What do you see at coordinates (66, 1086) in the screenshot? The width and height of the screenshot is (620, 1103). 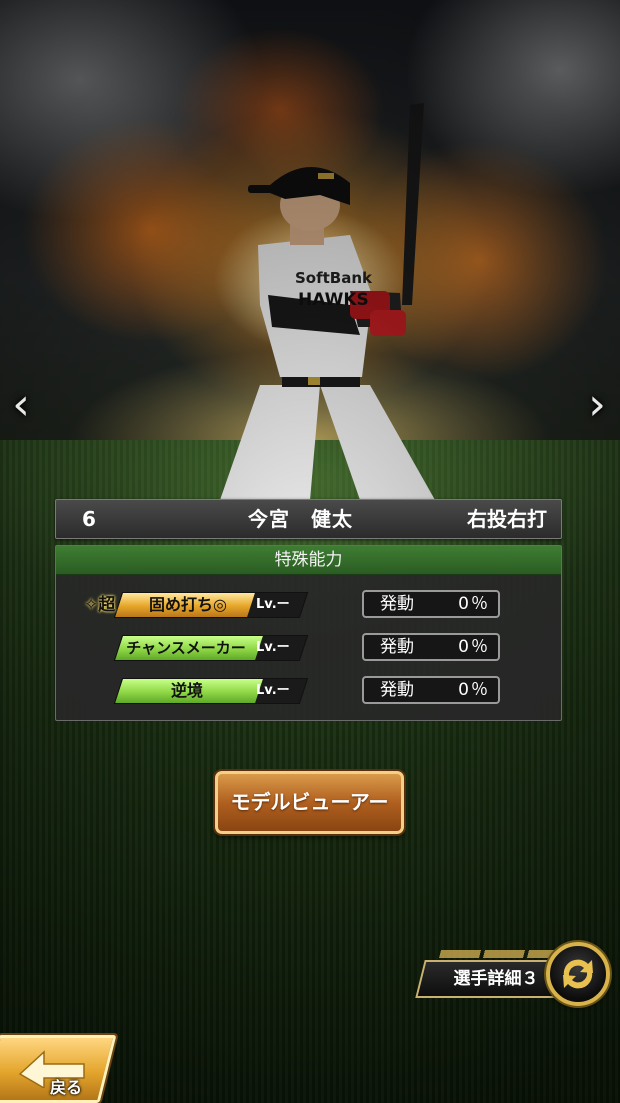 I see `back-button-label: 戻る` at bounding box center [66, 1086].